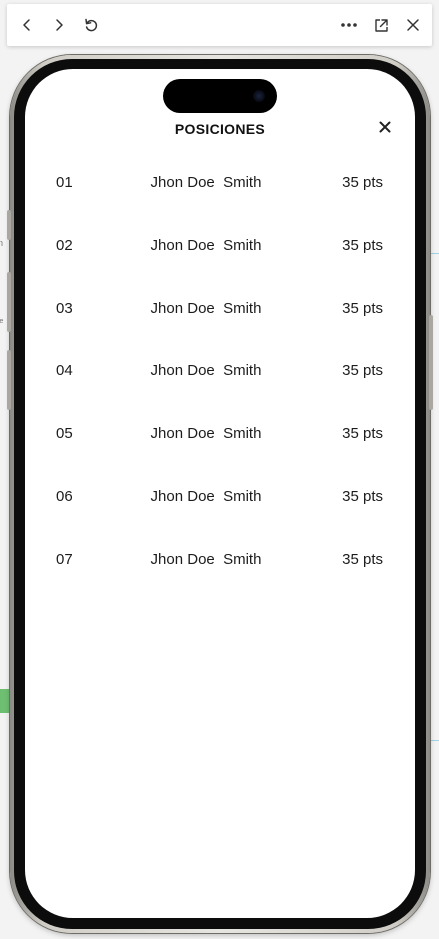 This screenshot has height=939, width=439. What do you see at coordinates (9, 302) in the screenshot?
I see `phone-volume-up-button` at bounding box center [9, 302].